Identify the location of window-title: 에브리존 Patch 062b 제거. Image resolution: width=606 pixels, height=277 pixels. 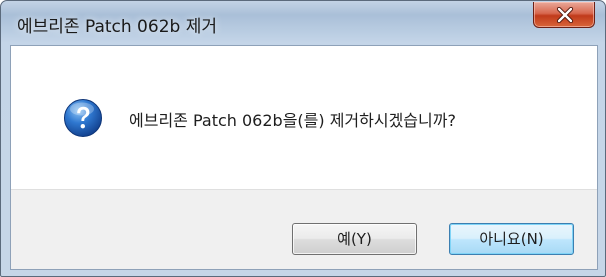
(117, 27).